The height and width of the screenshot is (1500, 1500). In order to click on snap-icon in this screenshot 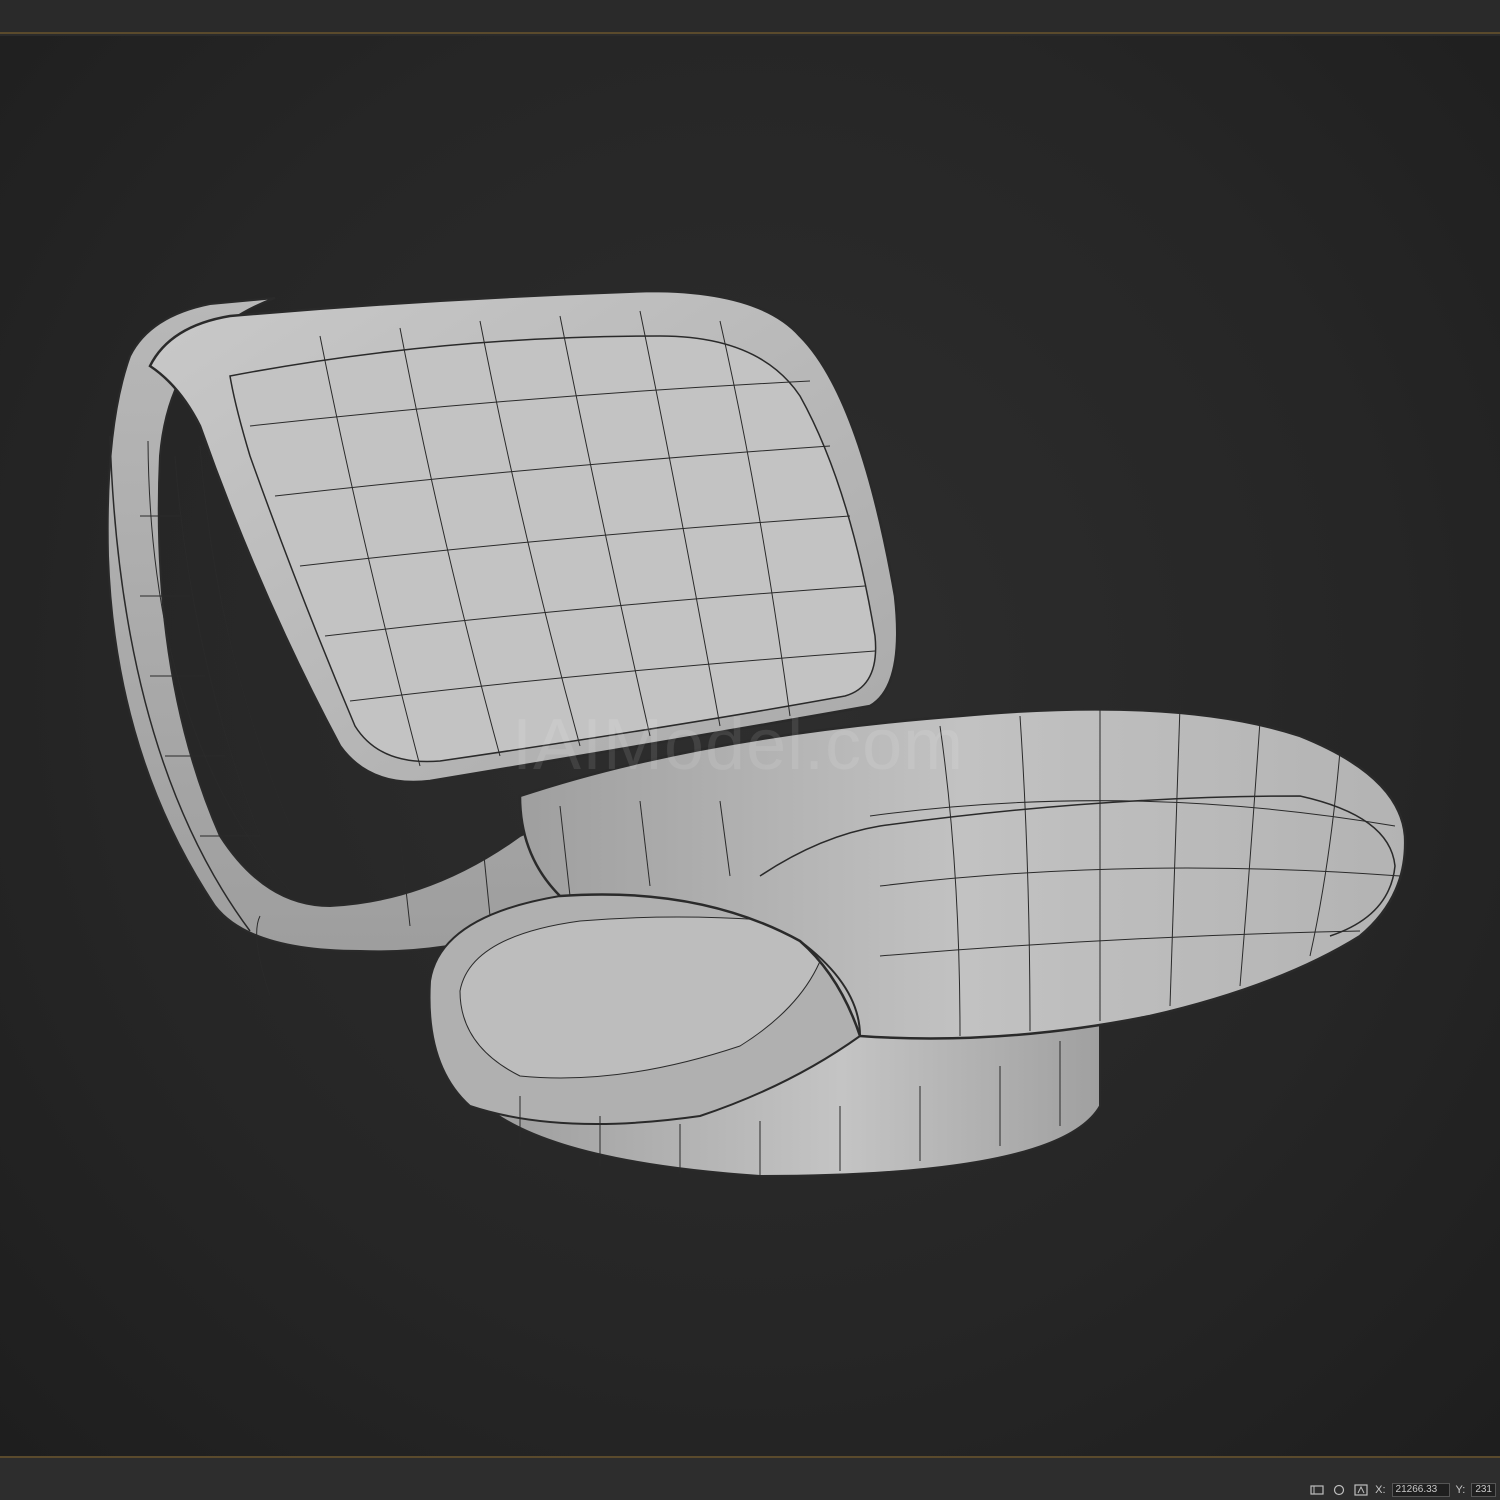, I will do `click(1317, 1490)`.